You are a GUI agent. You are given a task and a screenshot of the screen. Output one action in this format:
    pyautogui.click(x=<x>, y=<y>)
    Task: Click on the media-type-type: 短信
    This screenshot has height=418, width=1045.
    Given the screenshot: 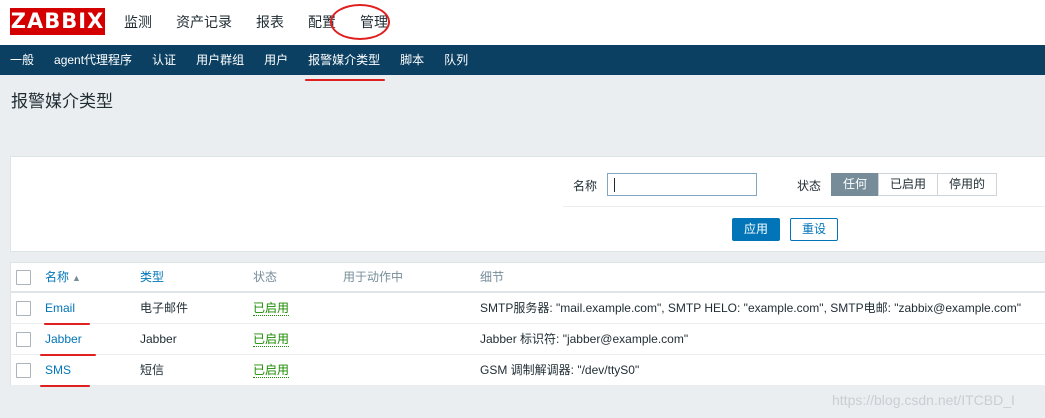 What is the action you would take?
    pyautogui.click(x=152, y=370)
    